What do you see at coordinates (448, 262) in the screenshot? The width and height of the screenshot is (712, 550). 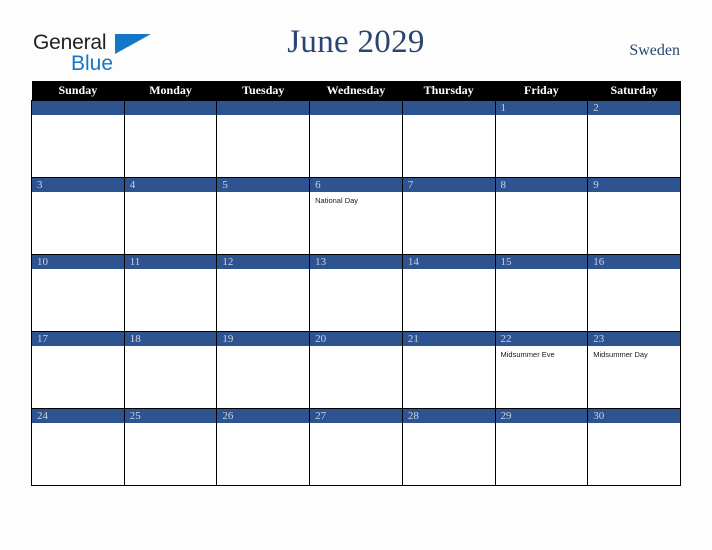 I see `day-number: 14` at bounding box center [448, 262].